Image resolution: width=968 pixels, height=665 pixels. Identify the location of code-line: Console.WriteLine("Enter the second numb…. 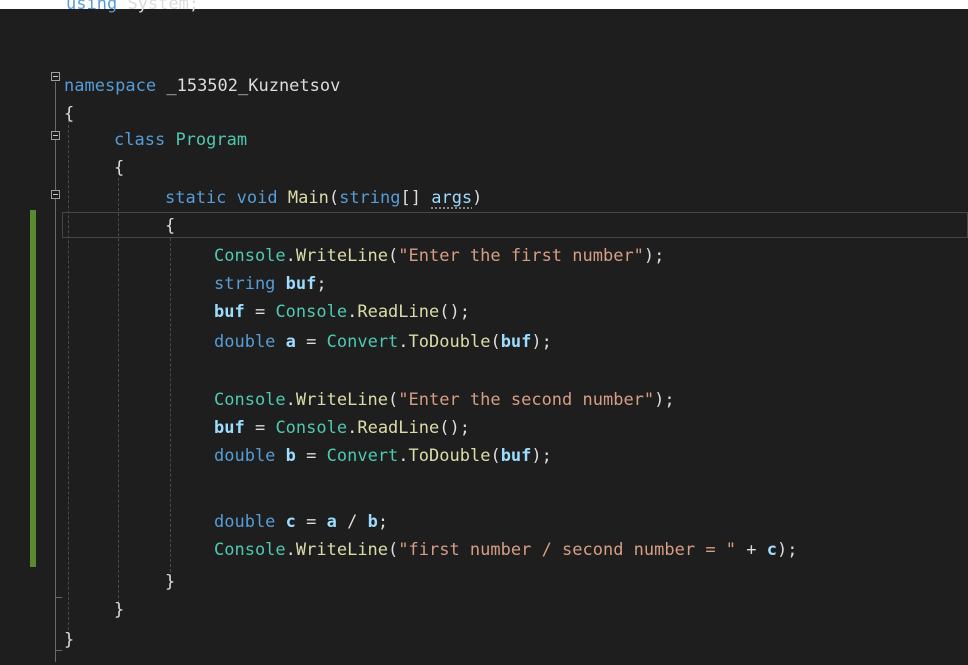
(444, 400).